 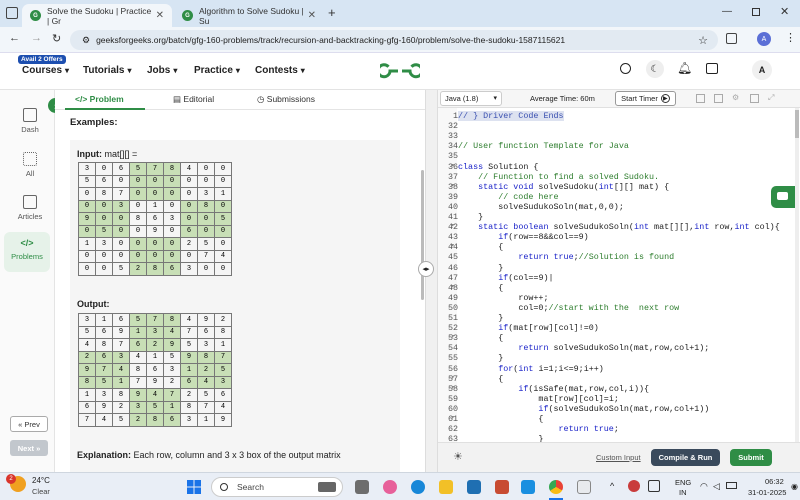 What do you see at coordinates (30, 208) in the screenshot?
I see `rail-item-articles: Articles` at bounding box center [30, 208].